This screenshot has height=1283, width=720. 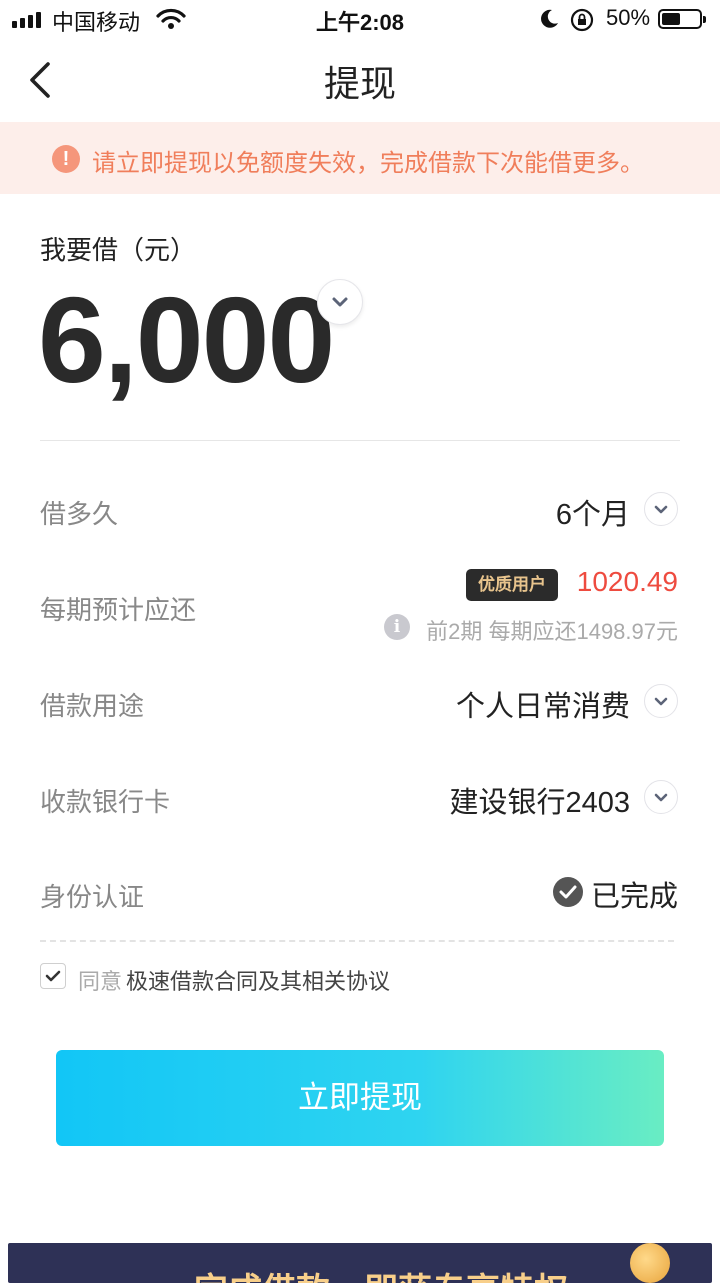 What do you see at coordinates (66, 159) in the screenshot?
I see `warning-icon: !` at bounding box center [66, 159].